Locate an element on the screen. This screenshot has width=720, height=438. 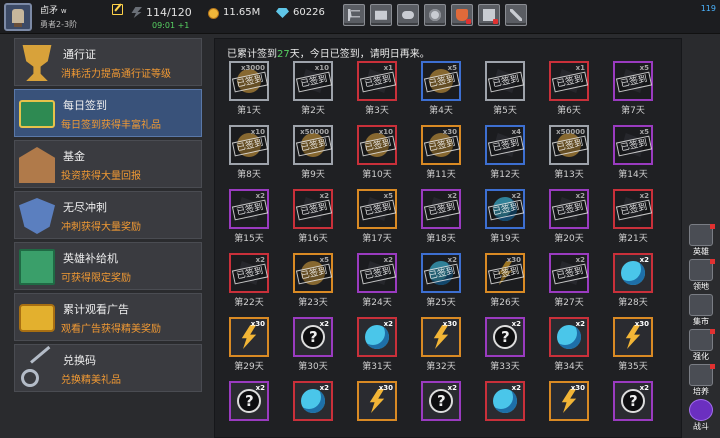
signin-day-cell: x50000 已签到 第13天 is located at coordinates (569, 153).